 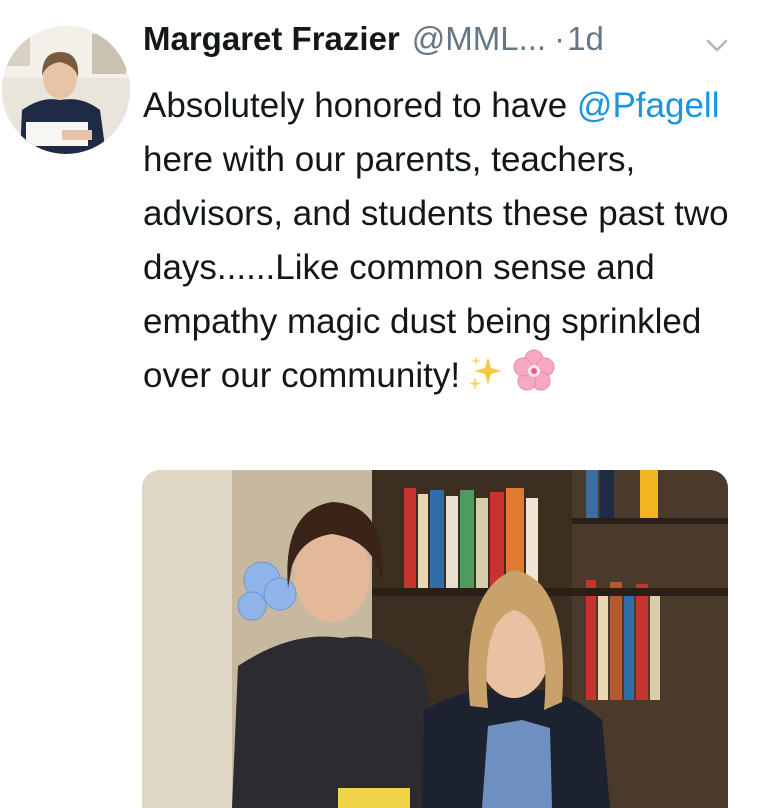 What do you see at coordinates (717, 46) in the screenshot?
I see `chevron-down-icon` at bounding box center [717, 46].